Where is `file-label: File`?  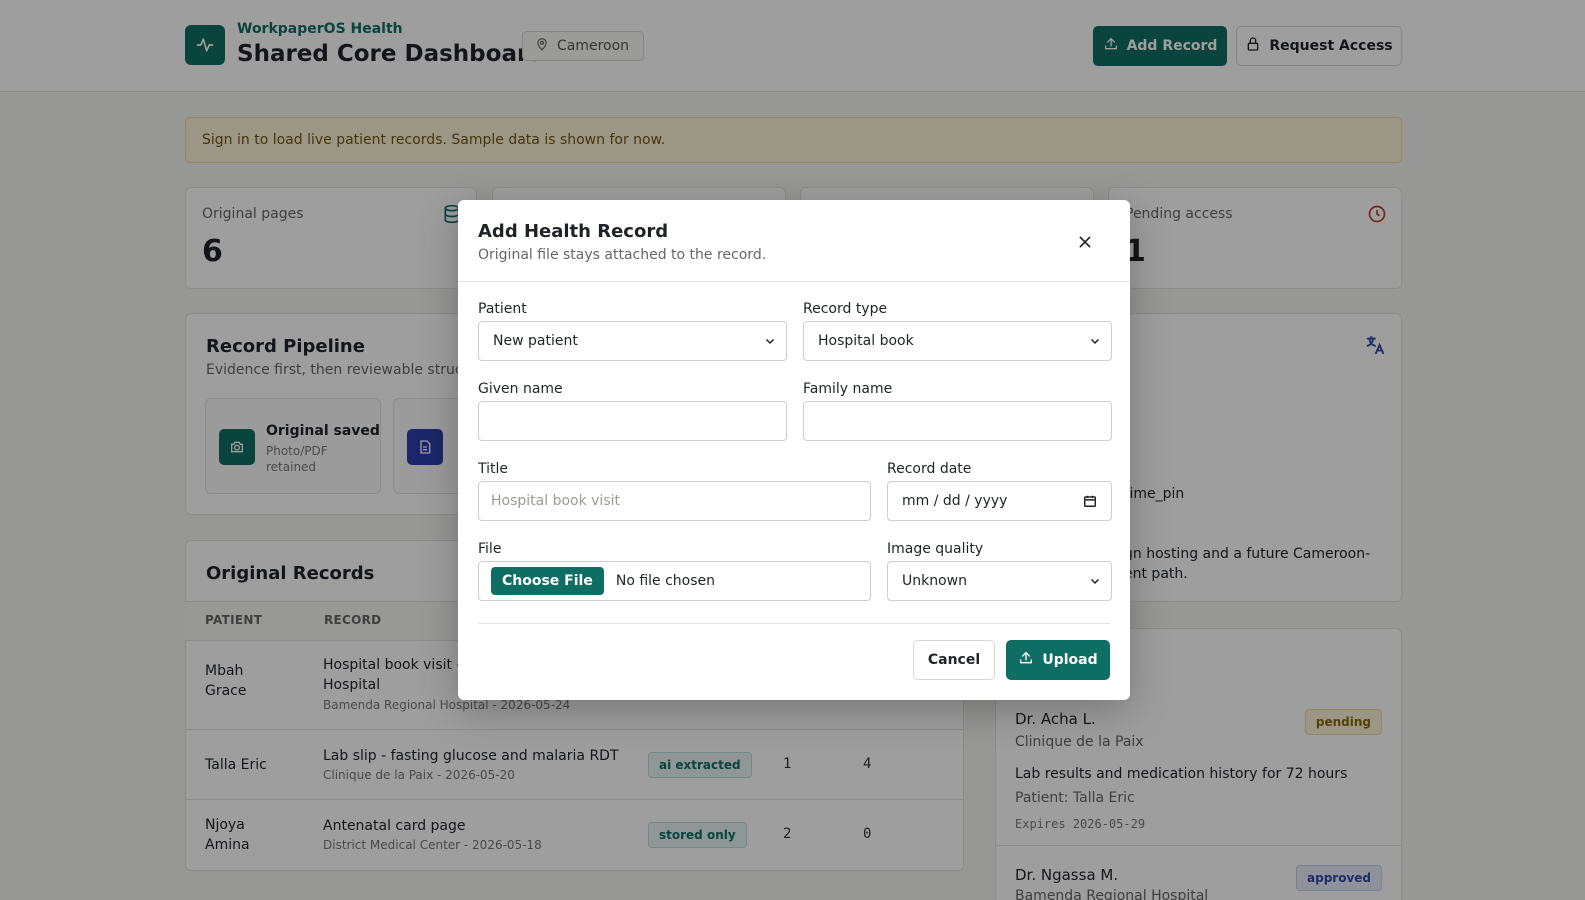 file-label: File is located at coordinates (490, 549).